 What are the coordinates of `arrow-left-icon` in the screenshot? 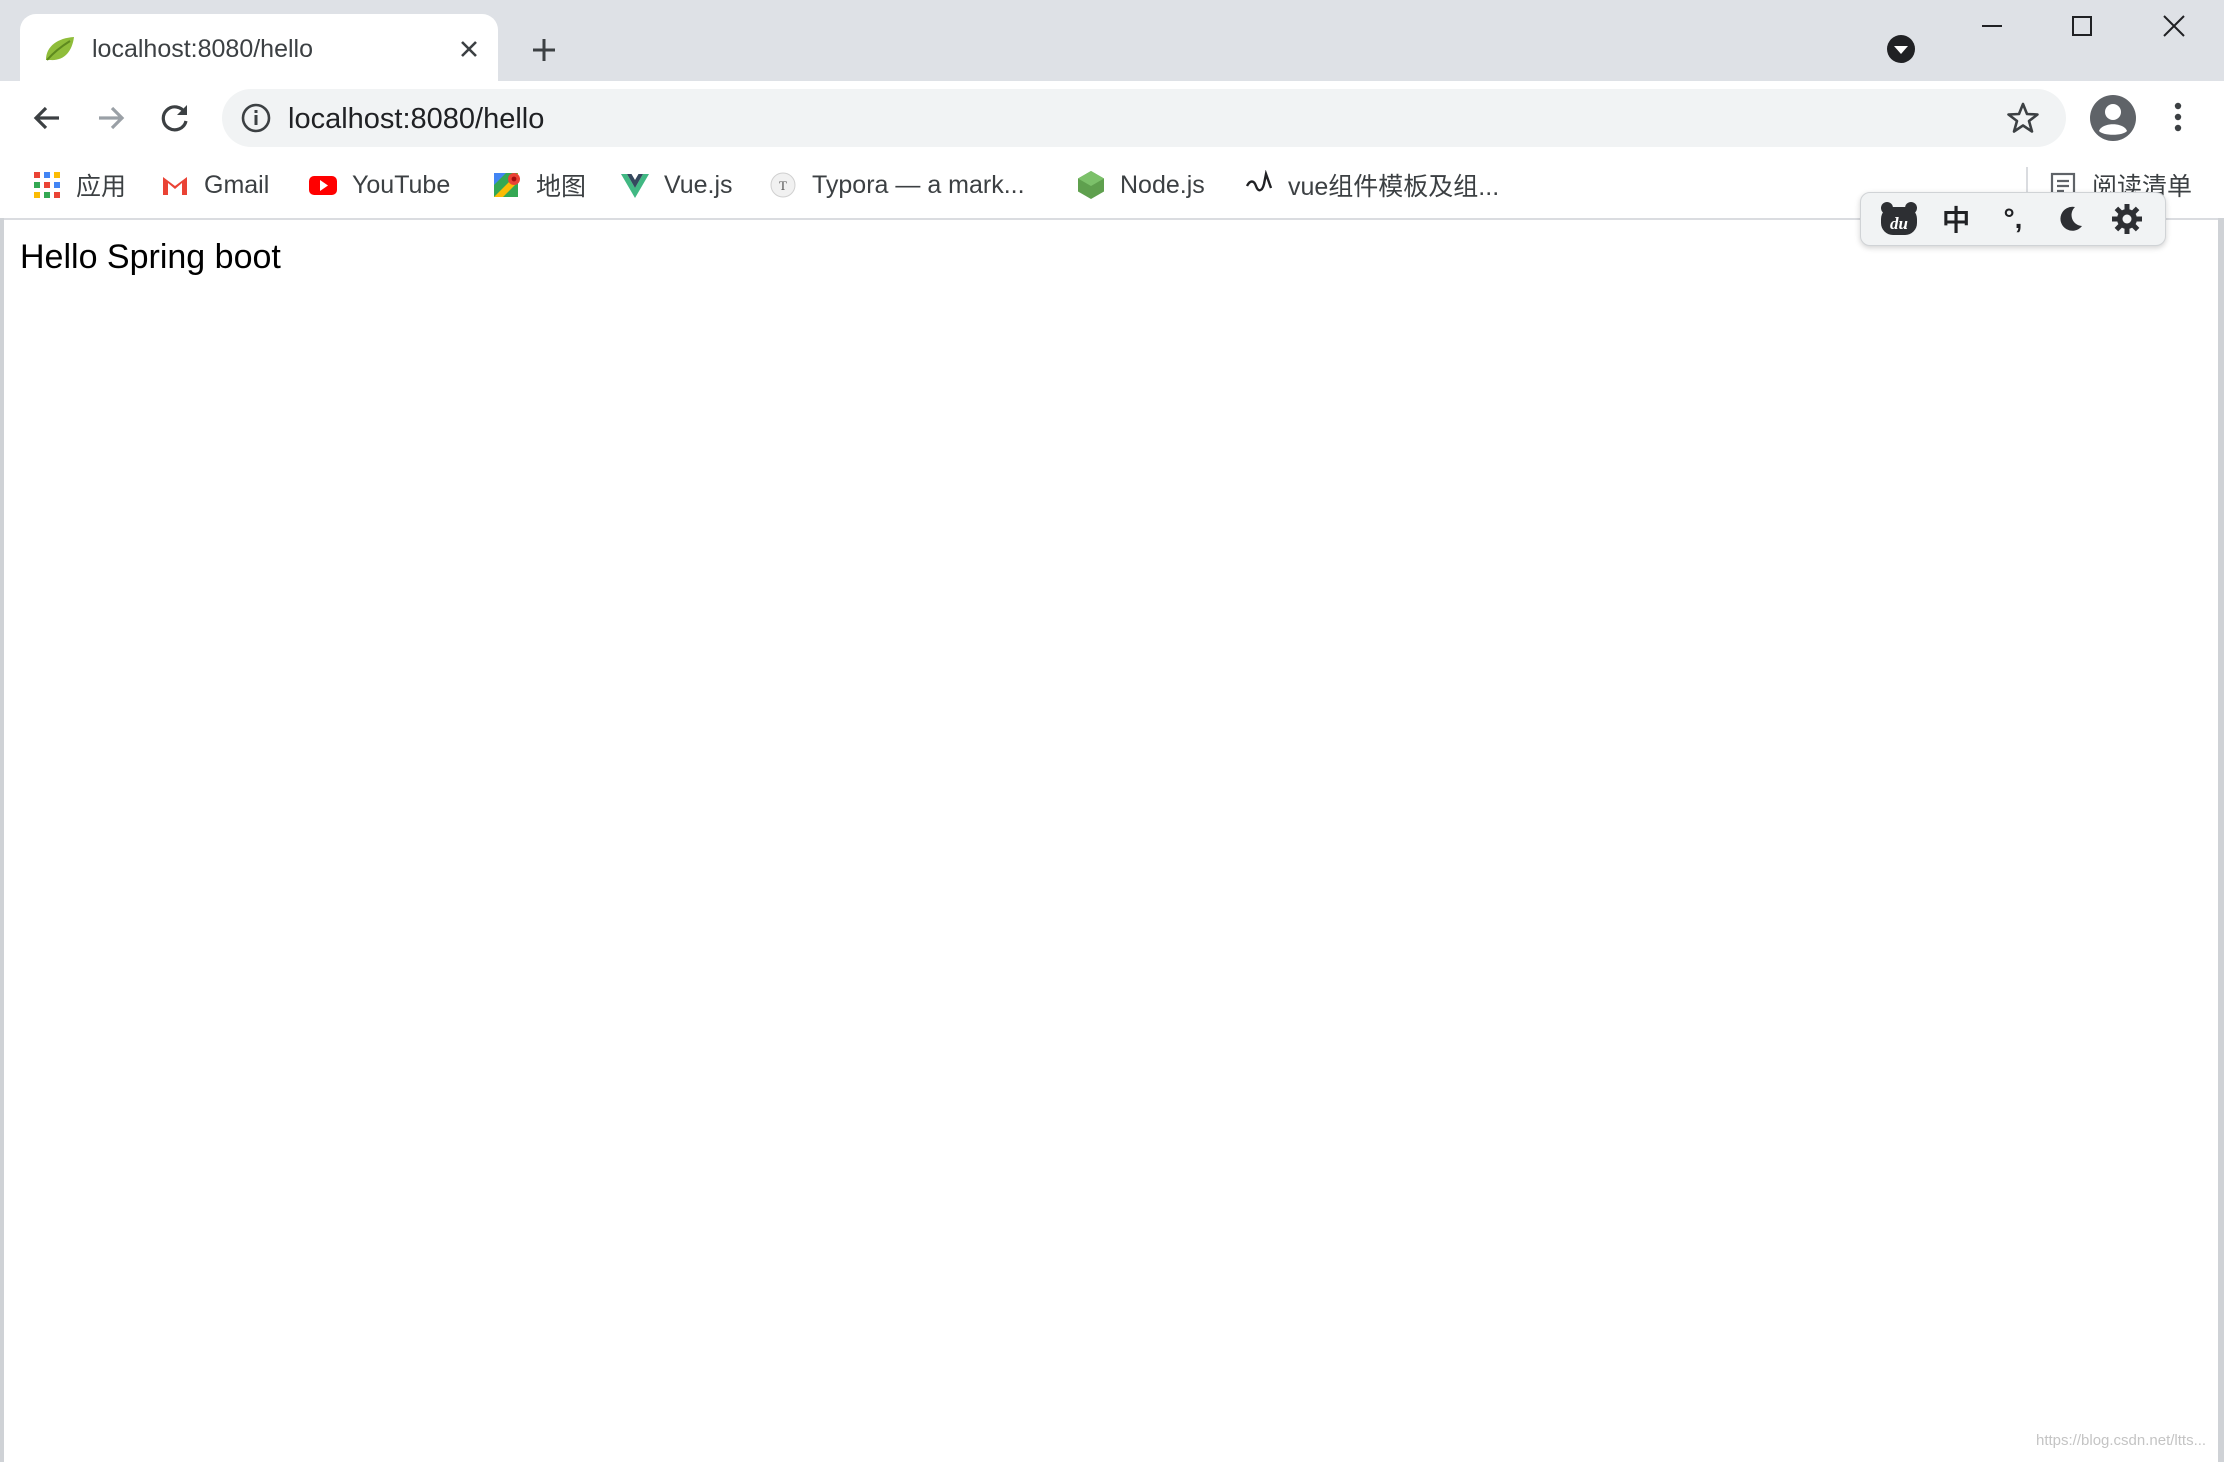 It's located at (46, 118).